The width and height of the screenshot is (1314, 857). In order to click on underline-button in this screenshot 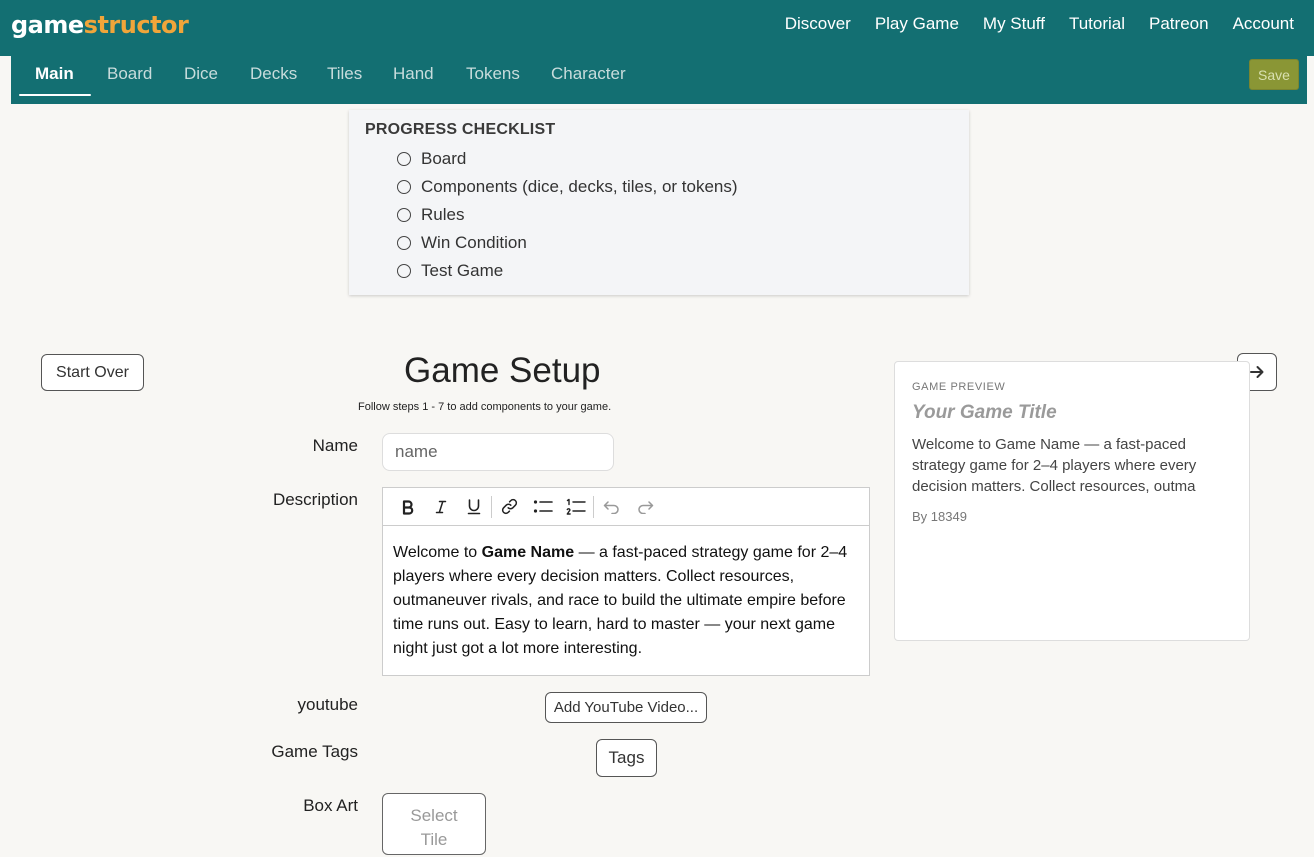, I will do `click(473, 507)`.